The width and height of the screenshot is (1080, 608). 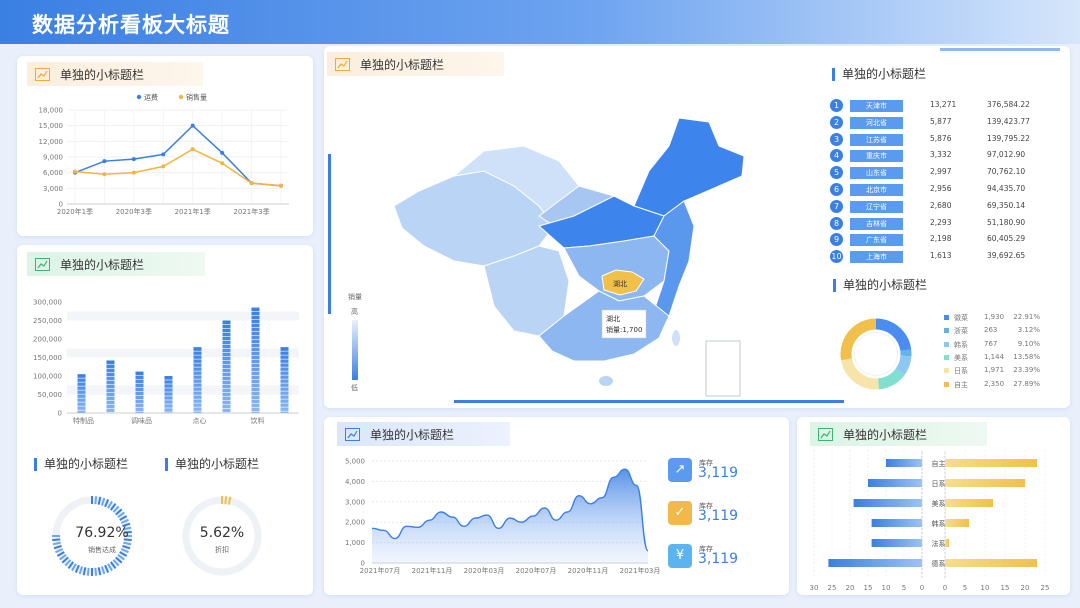 I want to click on gauge2-value: 5.62%, so click(x=222, y=533).